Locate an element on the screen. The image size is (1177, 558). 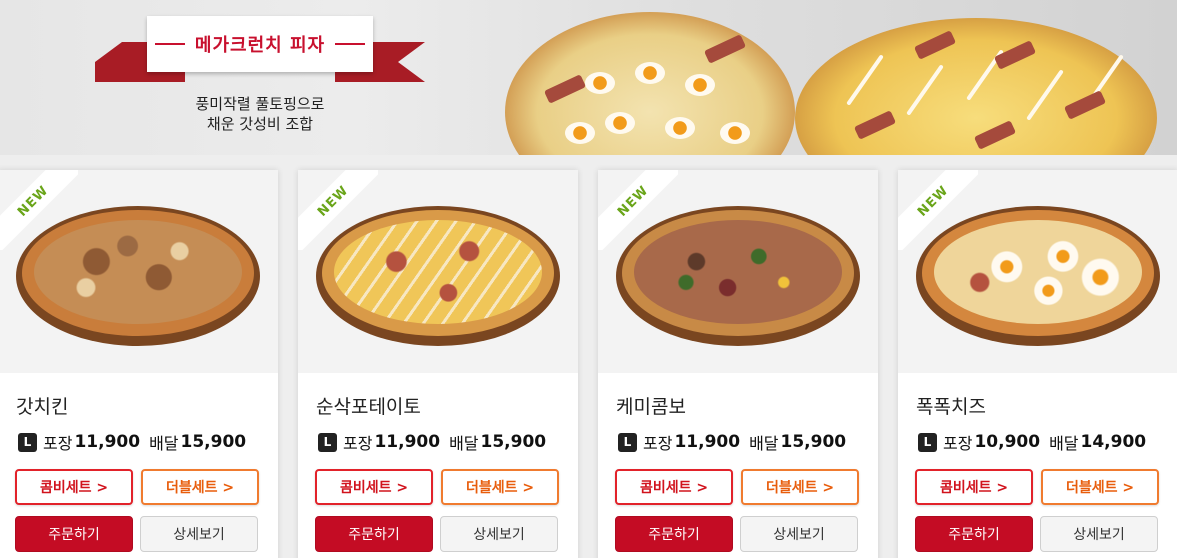
product-name: 폭폭치즈 is located at coordinates (951, 407).